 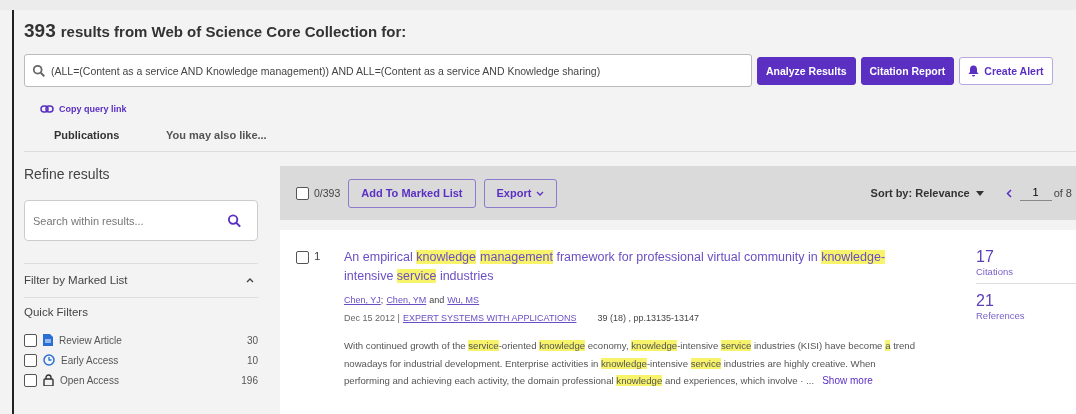 What do you see at coordinates (1026, 257) in the screenshot?
I see `metric-value: 17` at bounding box center [1026, 257].